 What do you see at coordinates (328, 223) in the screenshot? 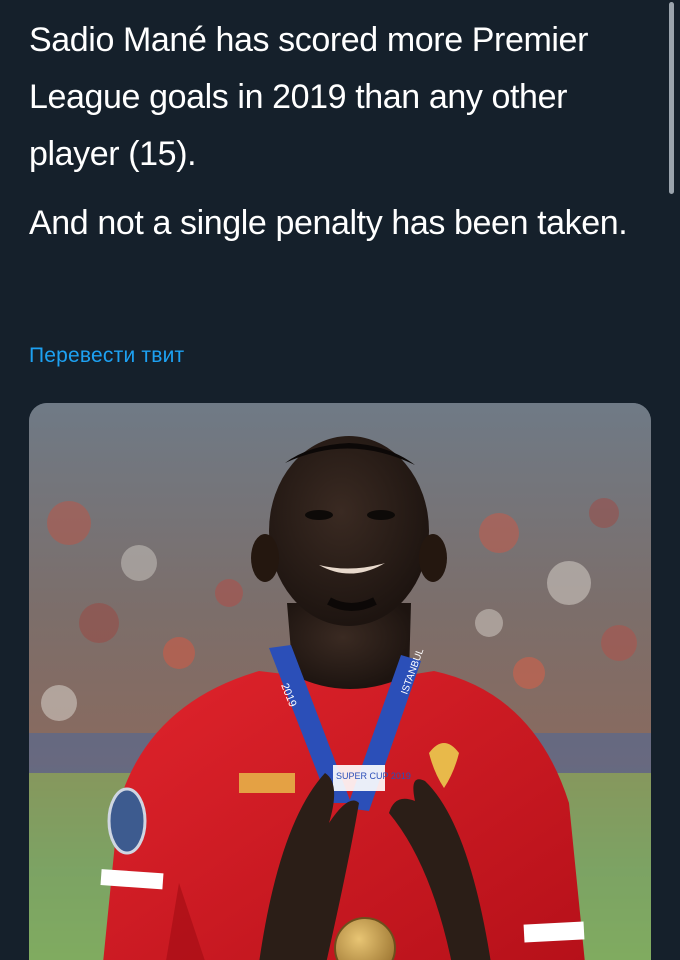
I see `tweet-text-paragraph-2: And not a single penalty has been taken.` at bounding box center [328, 223].